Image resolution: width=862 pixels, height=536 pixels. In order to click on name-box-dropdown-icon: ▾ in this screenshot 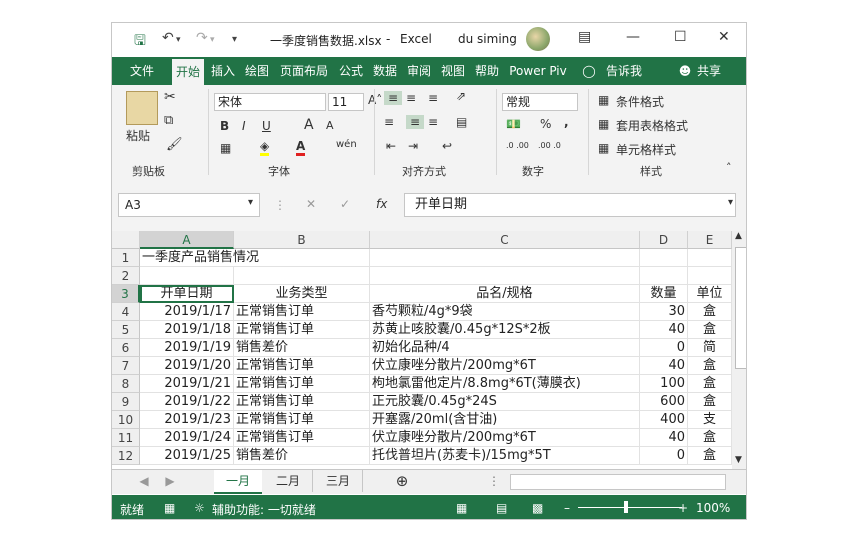, I will do `click(250, 202)`.